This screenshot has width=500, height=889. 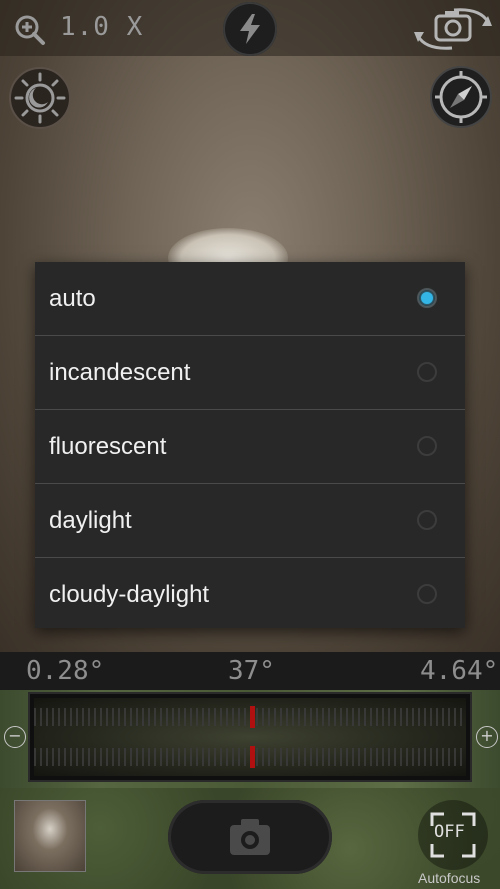 What do you see at coordinates (15, 737) in the screenshot?
I see `zoom-out-button: −` at bounding box center [15, 737].